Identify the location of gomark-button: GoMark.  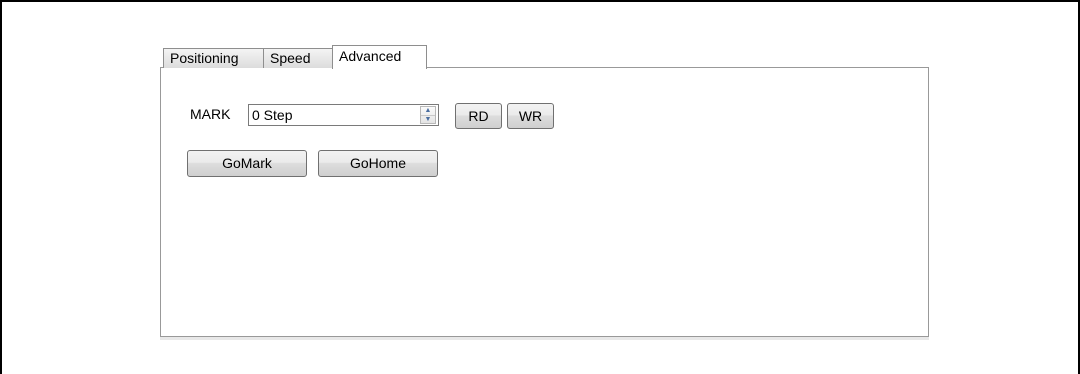
(247, 163).